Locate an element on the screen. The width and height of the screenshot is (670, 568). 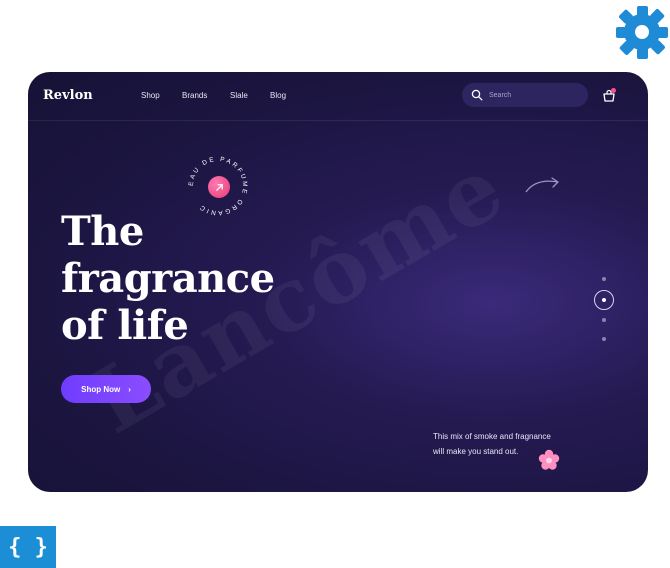
tagline-line-2: will make you stand out. is located at coordinates (476, 451).